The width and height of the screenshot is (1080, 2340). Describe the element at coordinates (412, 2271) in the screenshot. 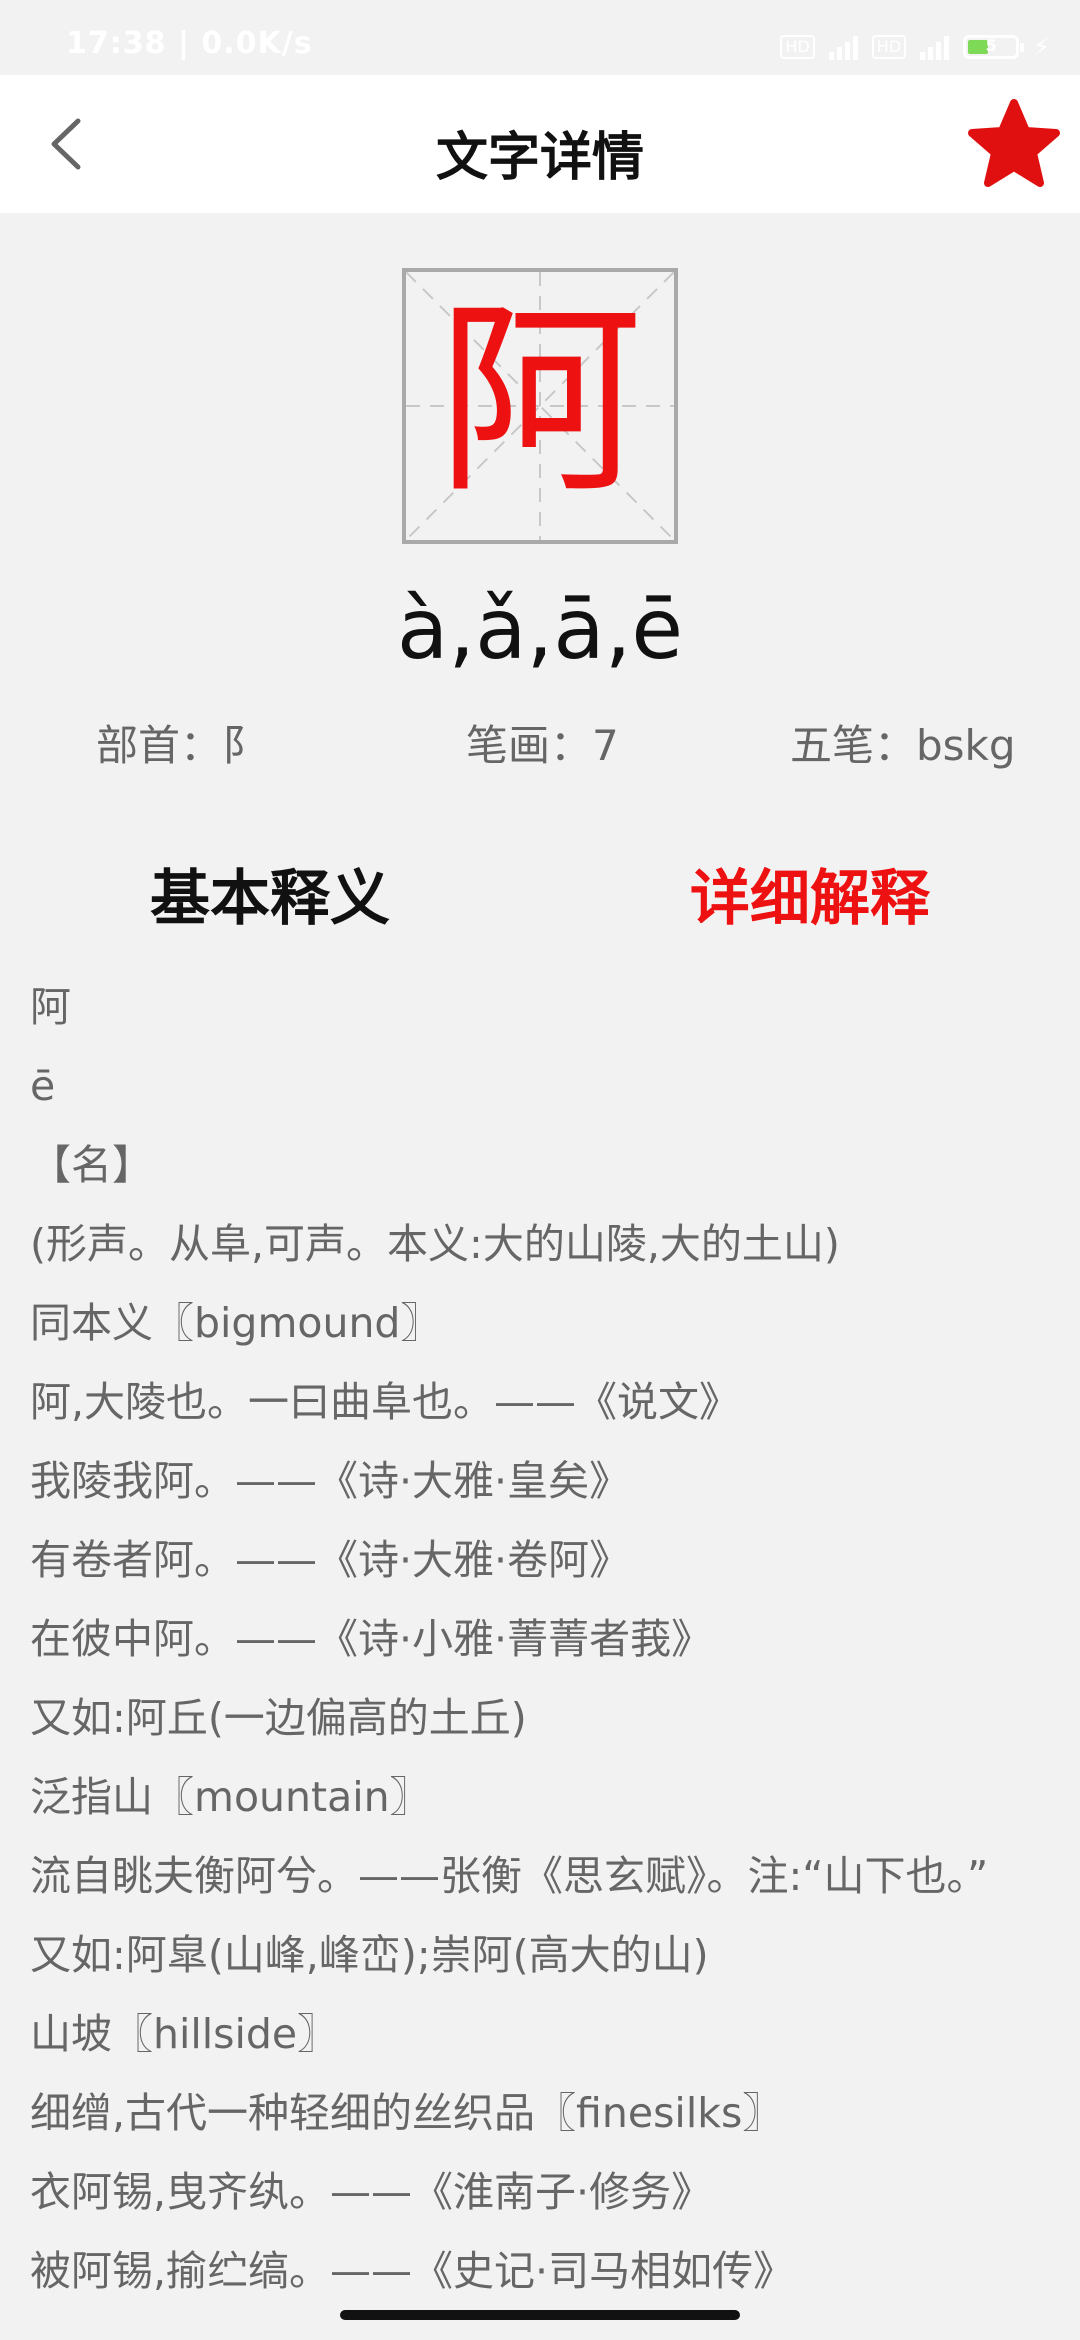

I see `definition-line: 被阿锡,揄纻缟。——《史记·司马相如传》` at that location.